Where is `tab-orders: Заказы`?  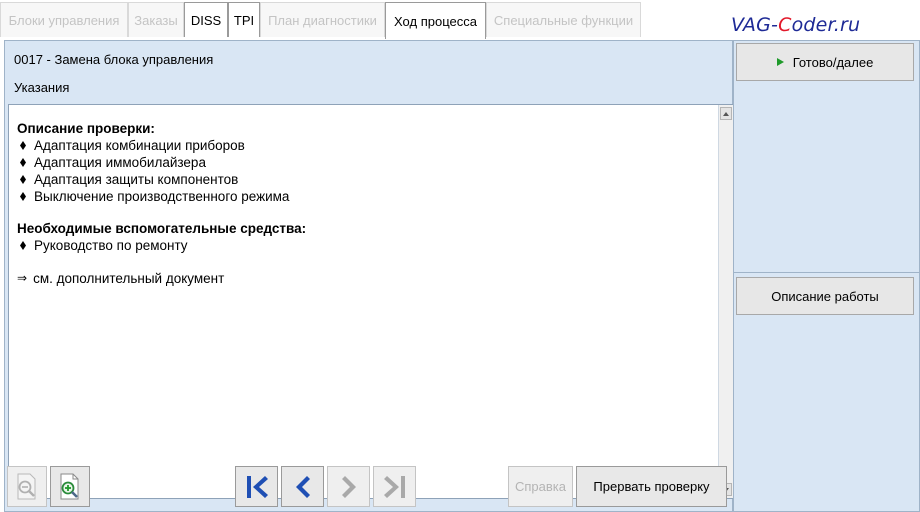 tab-orders: Заказы is located at coordinates (156, 19).